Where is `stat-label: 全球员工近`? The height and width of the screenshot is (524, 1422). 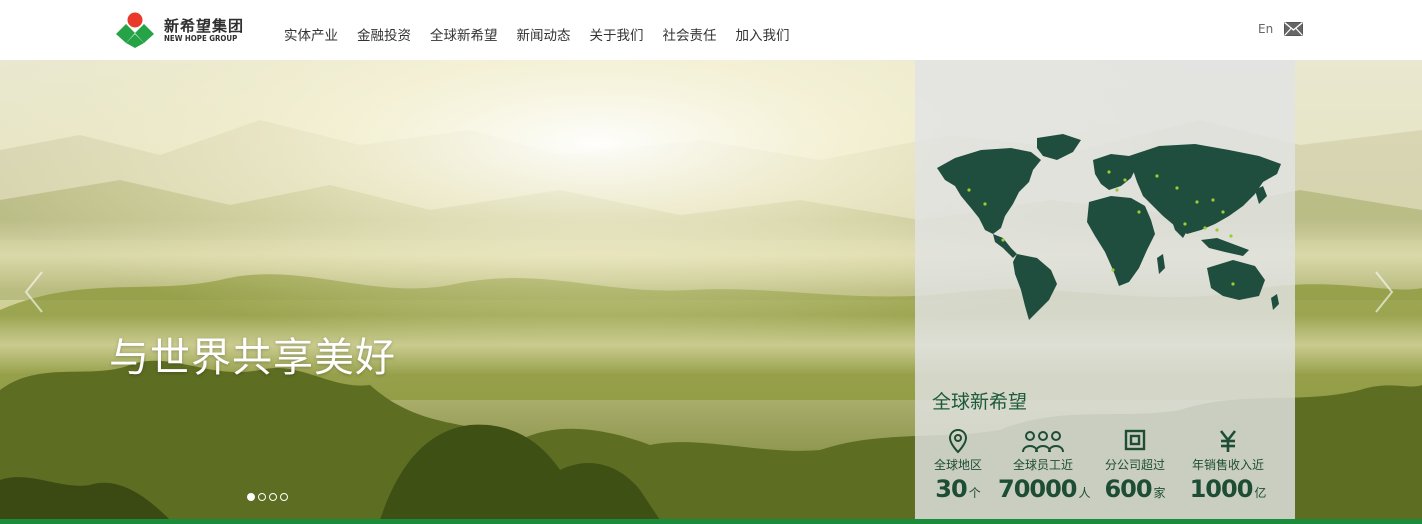 stat-label: 全球员工近 is located at coordinates (1042, 465).